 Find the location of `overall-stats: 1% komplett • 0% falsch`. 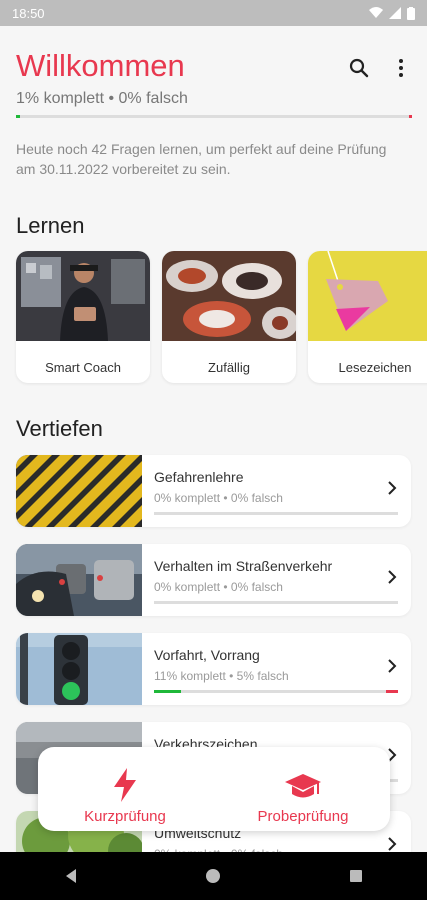

overall-stats: 1% komplett • 0% falsch is located at coordinates (102, 98).